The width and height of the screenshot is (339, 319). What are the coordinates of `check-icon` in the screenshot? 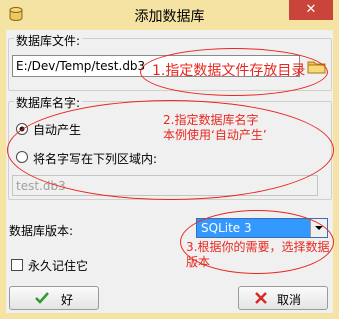 It's located at (42, 298).